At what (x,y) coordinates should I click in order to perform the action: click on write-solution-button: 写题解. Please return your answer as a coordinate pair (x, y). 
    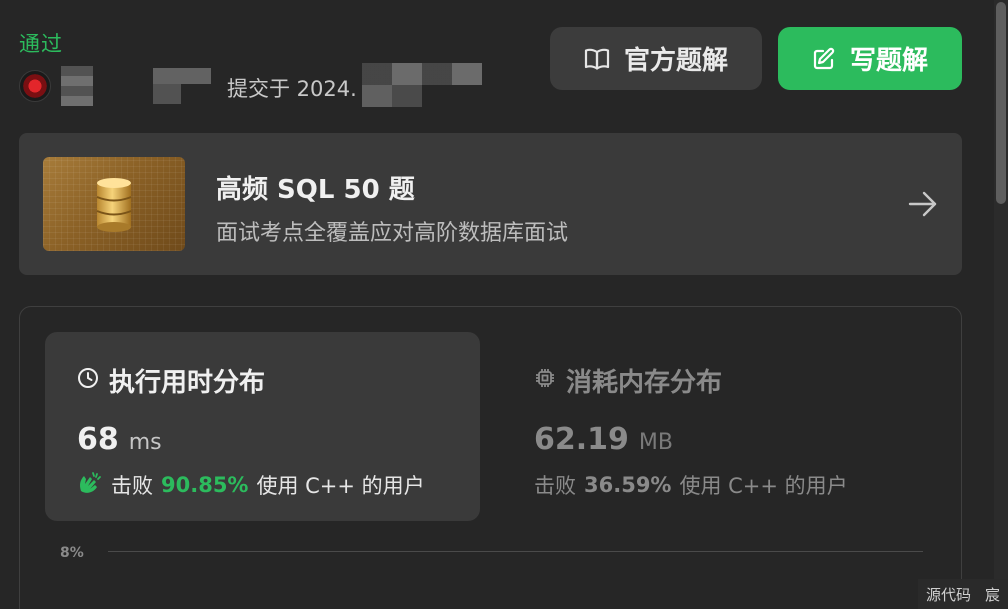
    Looking at the image, I should click on (870, 58).